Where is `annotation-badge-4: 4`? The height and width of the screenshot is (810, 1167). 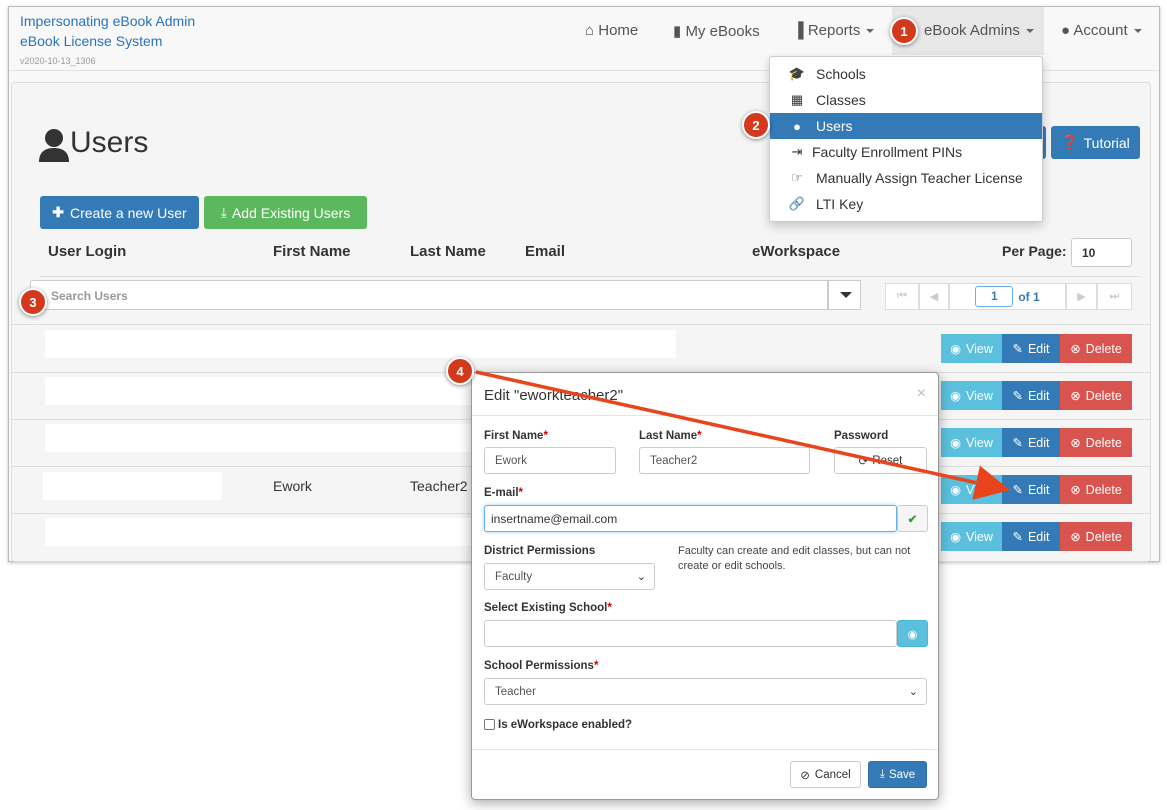 annotation-badge-4: 4 is located at coordinates (460, 371).